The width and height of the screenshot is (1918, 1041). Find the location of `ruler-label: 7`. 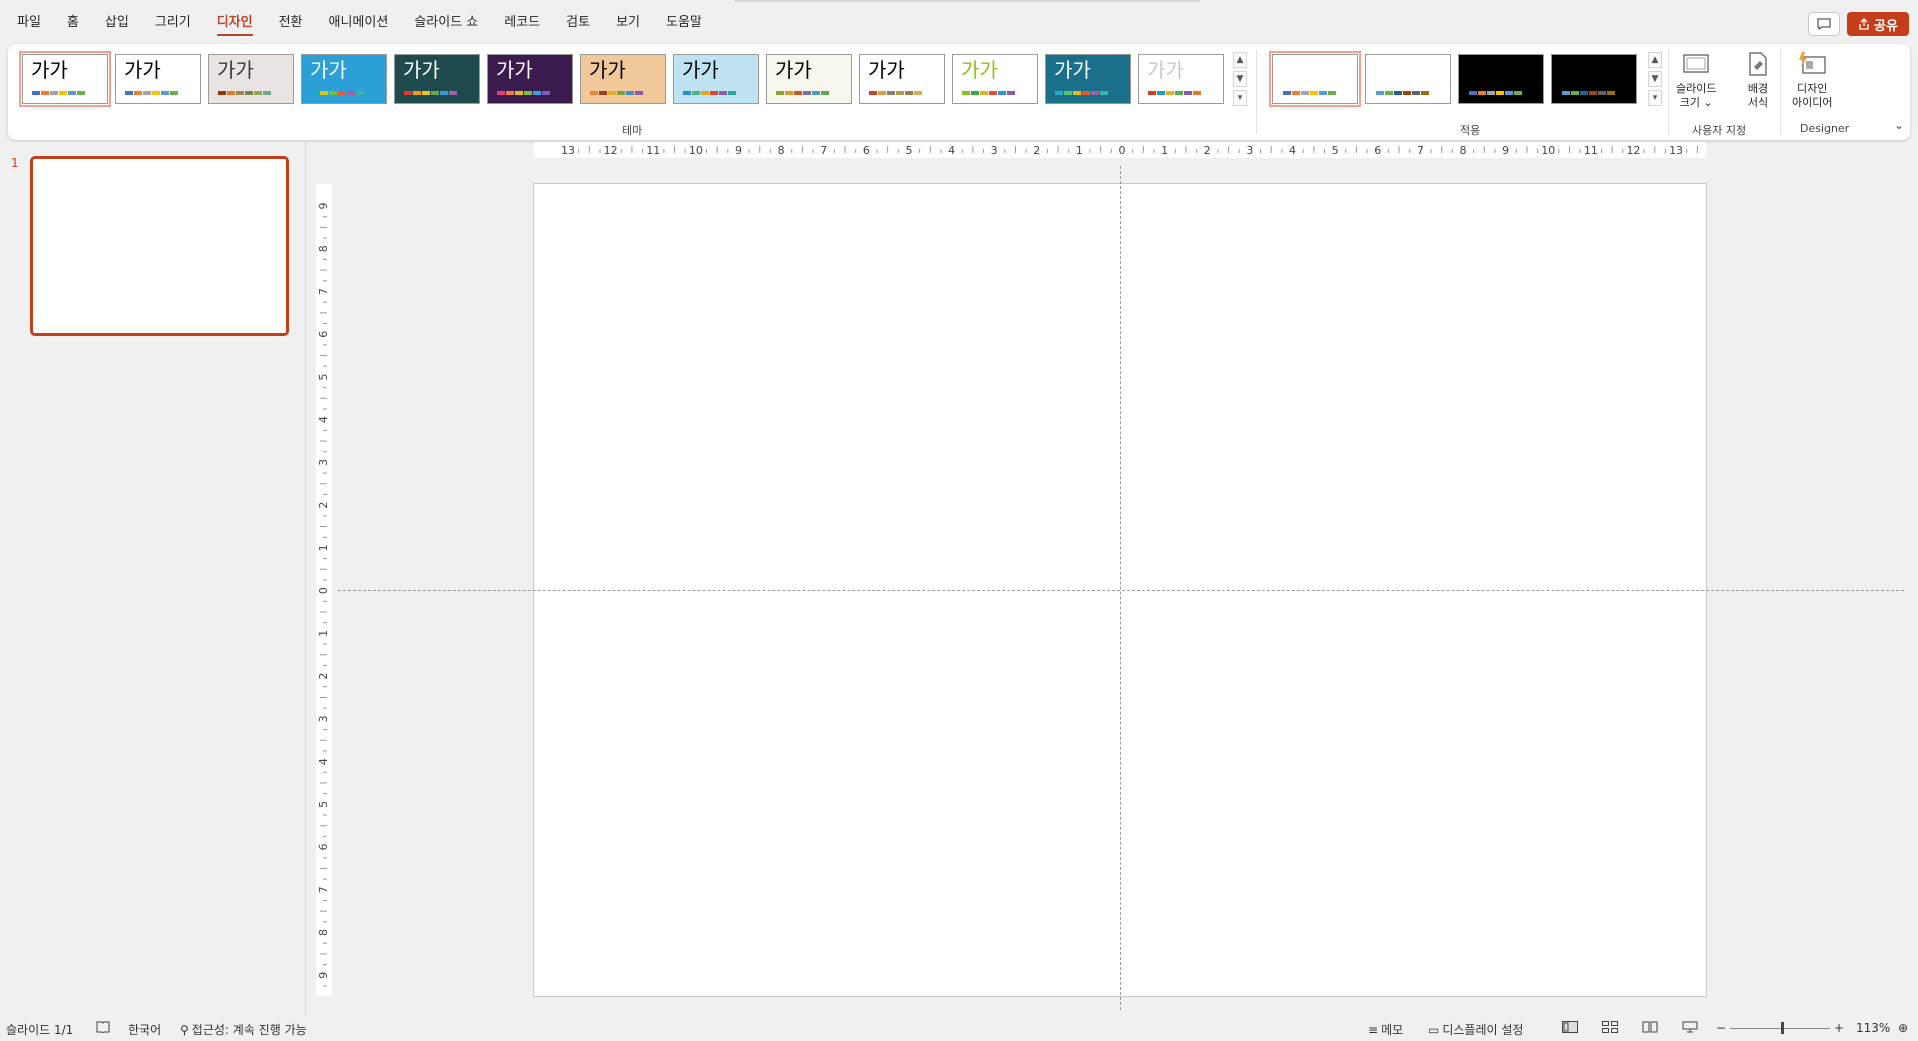

ruler-label: 7 is located at coordinates (323, 889).